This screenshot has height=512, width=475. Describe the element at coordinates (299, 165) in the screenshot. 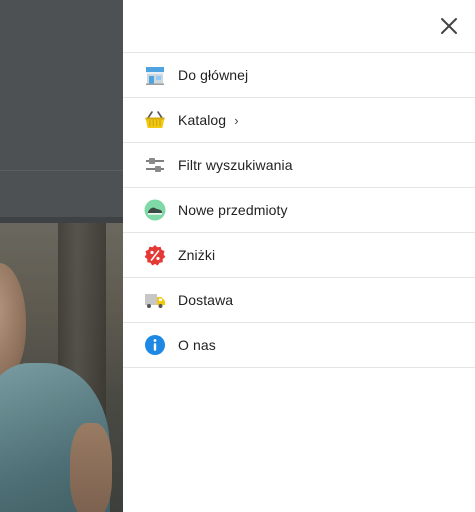

I see `menu-item-search-filter: Filtr wyszukiwania` at that location.